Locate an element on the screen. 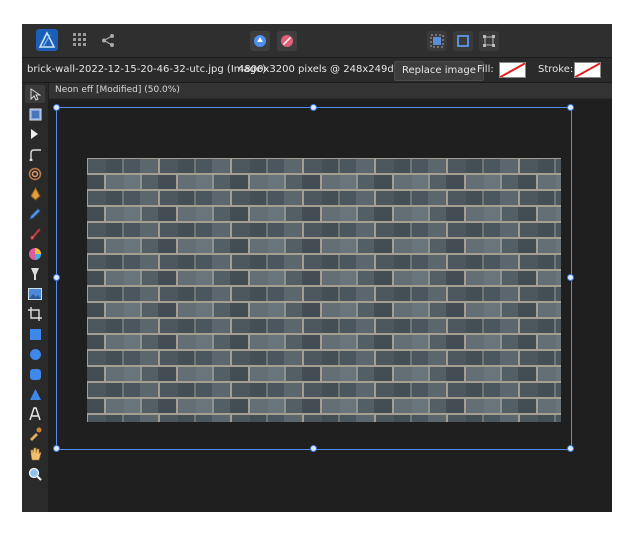 Image resolution: width=630 pixels, height=533 pixels. persona-publisher-icon is located at coordinates (260, 41).